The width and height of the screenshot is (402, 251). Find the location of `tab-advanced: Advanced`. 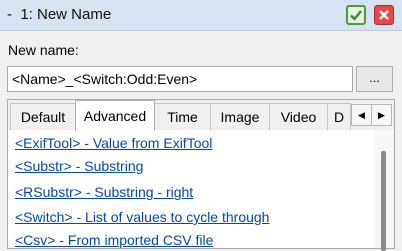

tab-advanced: Advanced is located at coordinates (115, 115).